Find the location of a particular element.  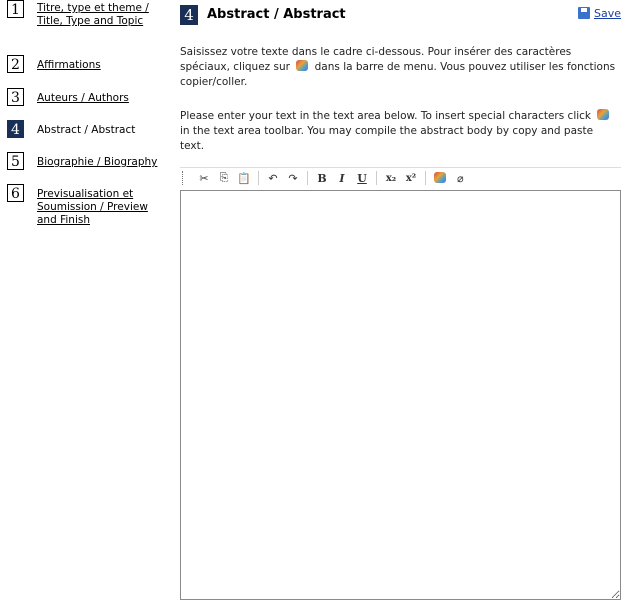

copy-icon: ⎘ is located at coordinates (224, 178).